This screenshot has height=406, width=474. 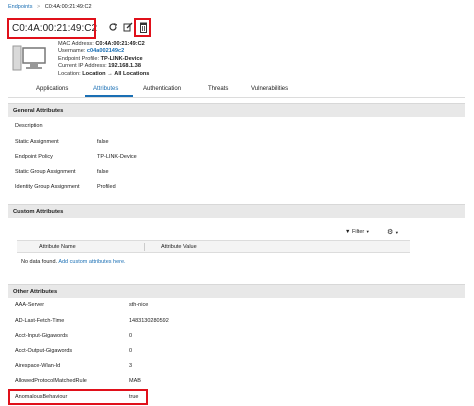 I want to click on endpoint-profile-row: Endpoint Profile: TP-LINK-Device, so click(x=128, y=59).